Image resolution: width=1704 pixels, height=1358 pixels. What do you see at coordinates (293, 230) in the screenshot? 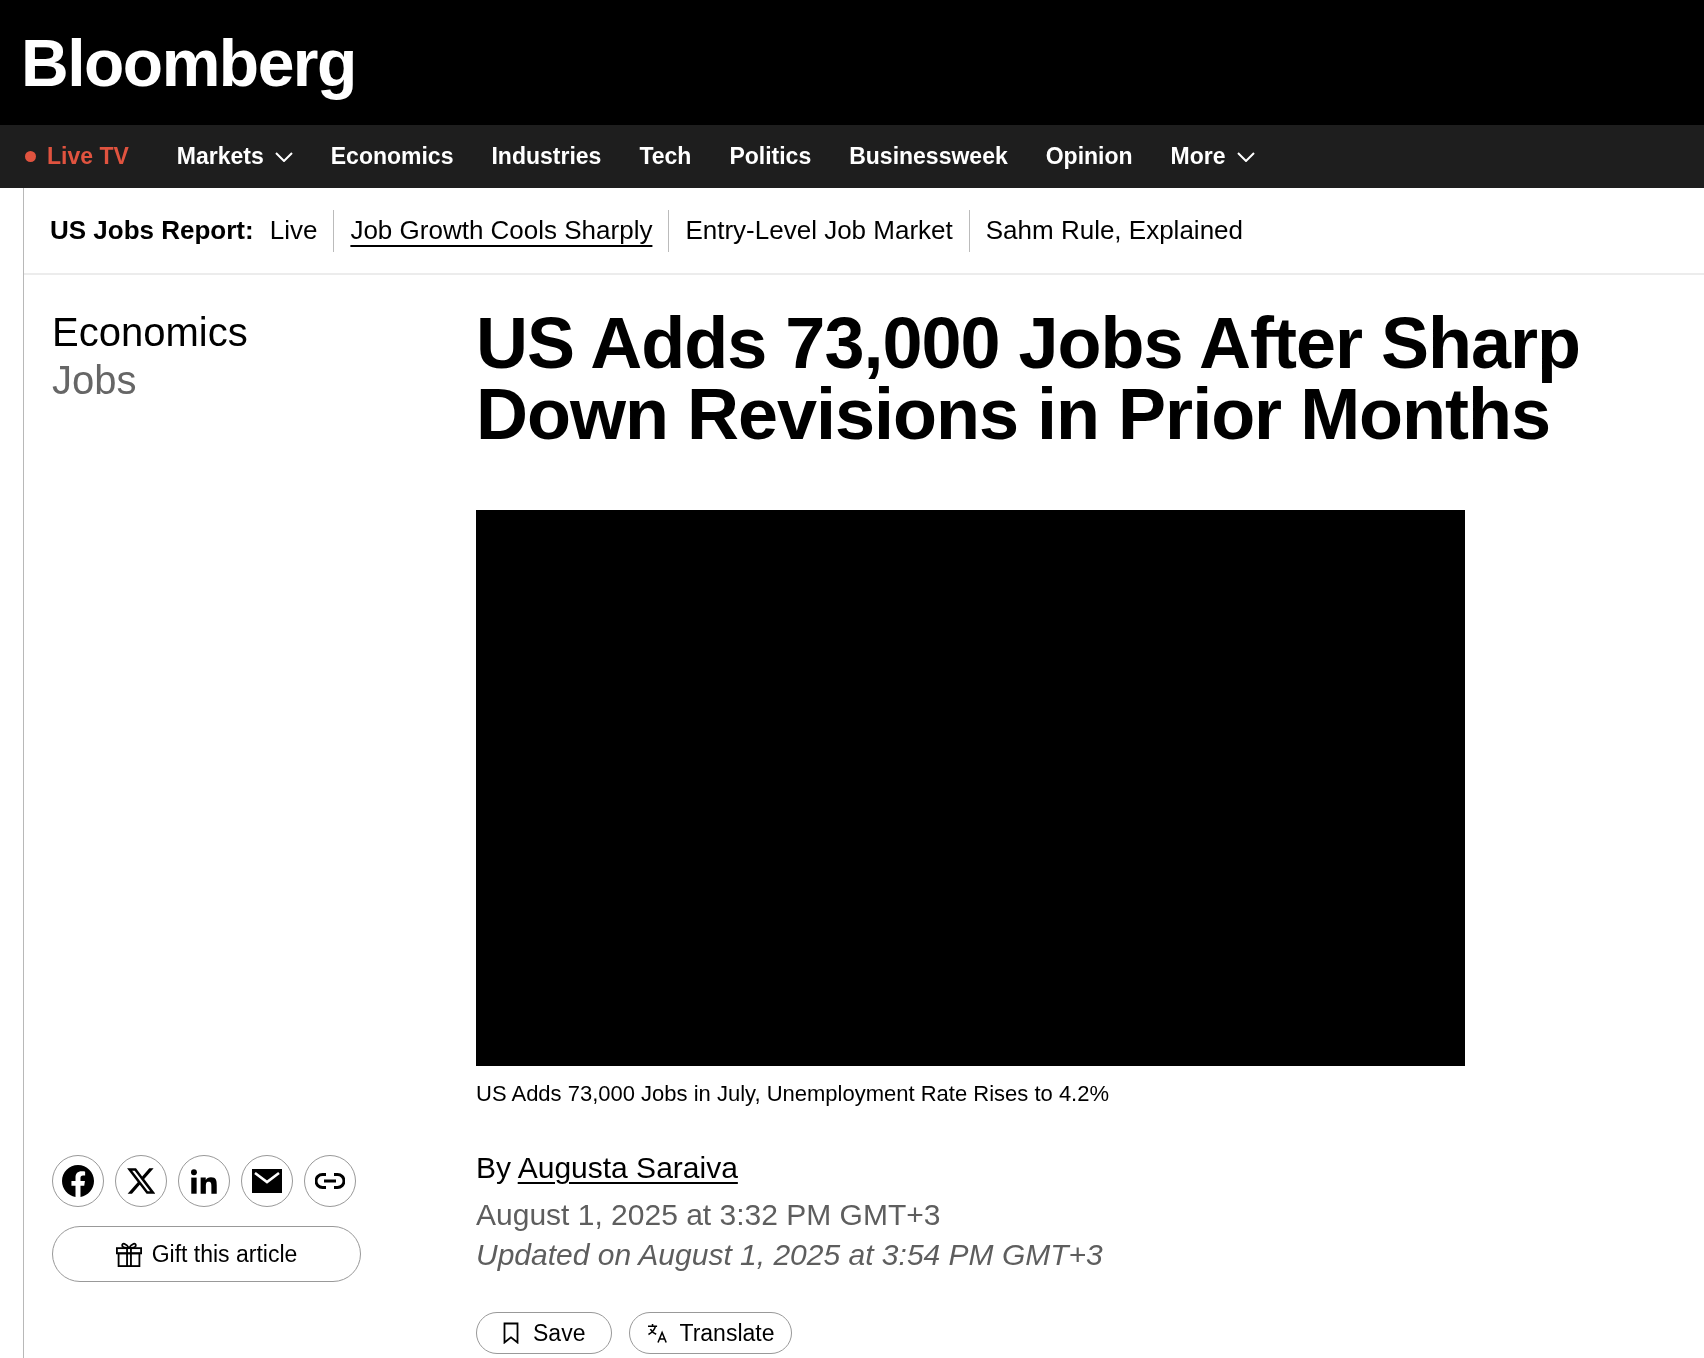
I see `topic-link: Live` at bounding box center [293, 230].